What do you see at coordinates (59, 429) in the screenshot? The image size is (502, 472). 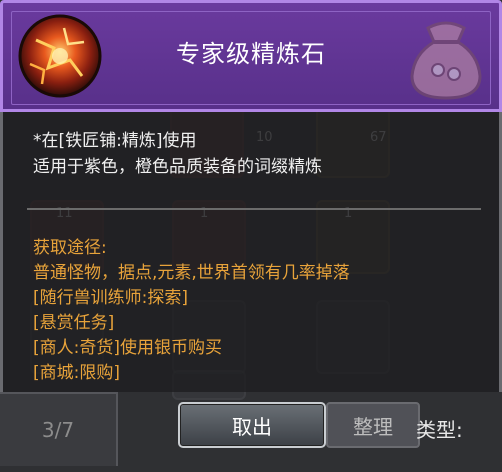 I see `page-indicator: 3/7` at bounding box center [59, 429].